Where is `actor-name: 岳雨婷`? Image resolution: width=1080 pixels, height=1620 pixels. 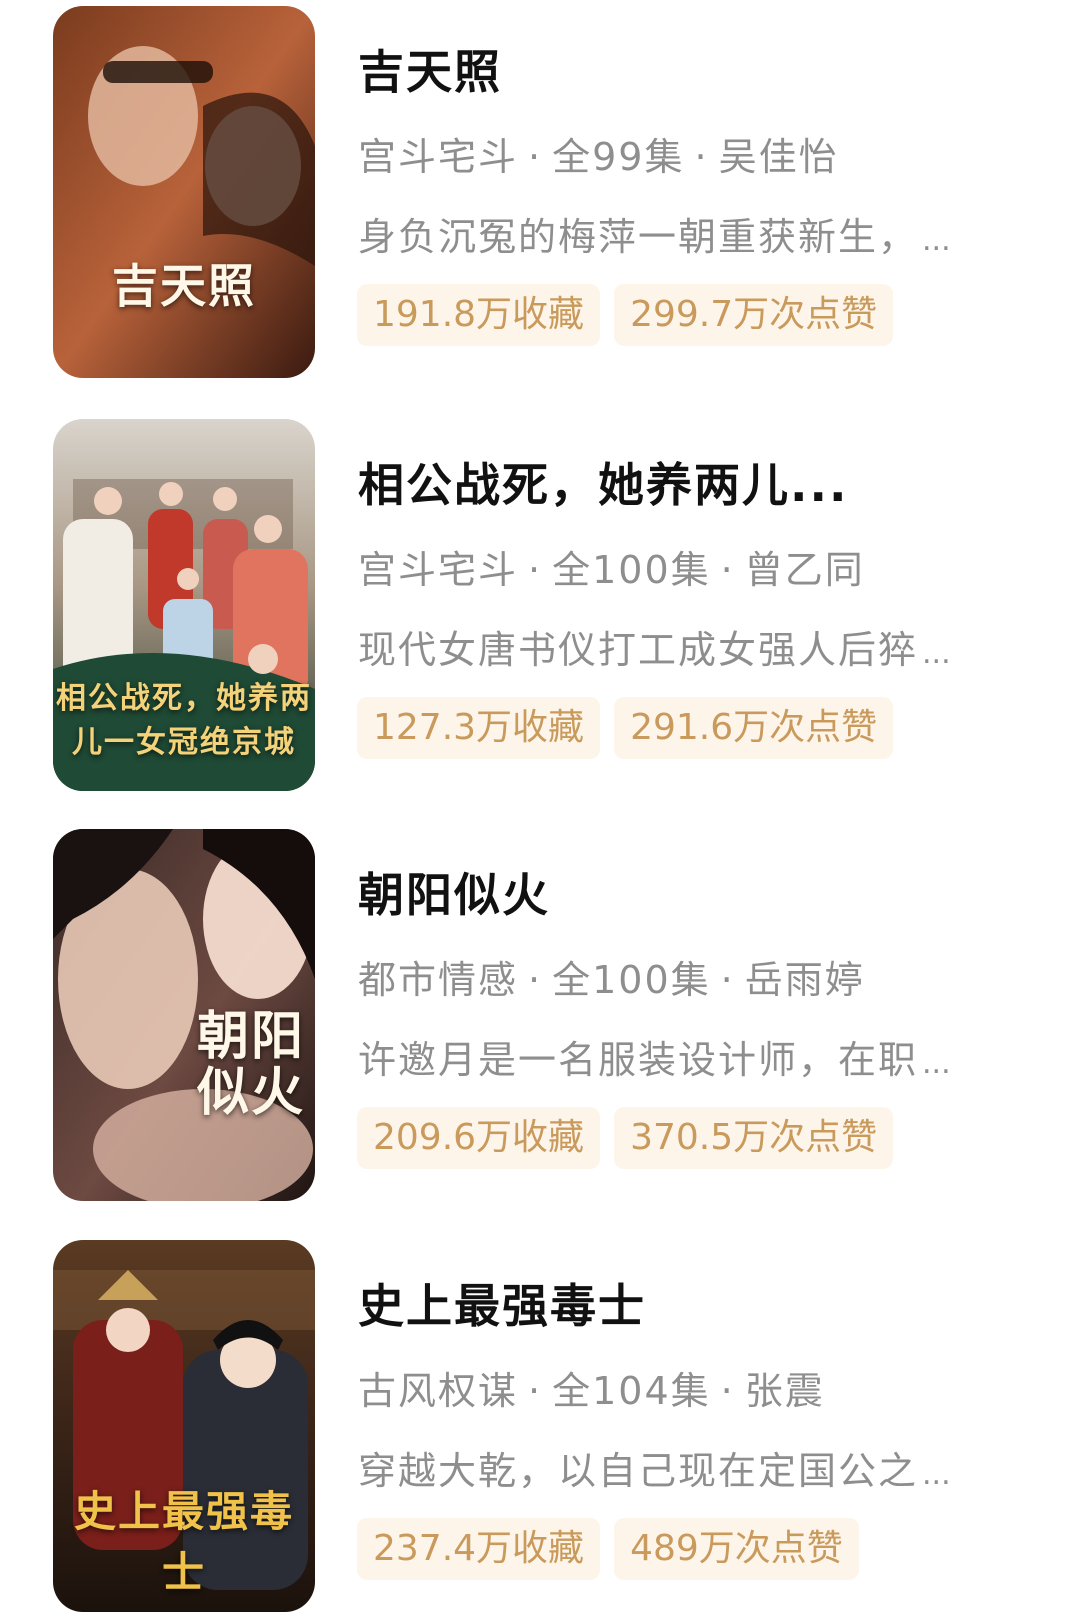
actor-name: 岳雨婷 is located at coordinates (804, 980).